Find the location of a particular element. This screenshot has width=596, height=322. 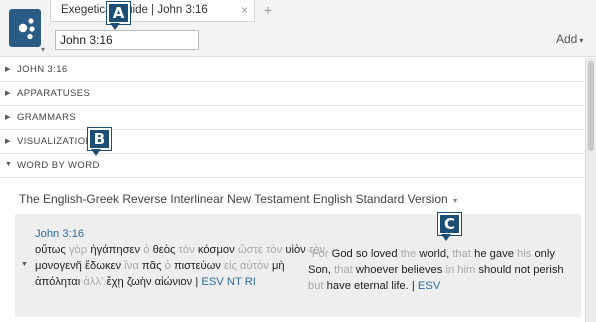

chevron-down-icon: ▼ is located at coordinates (455, 201).